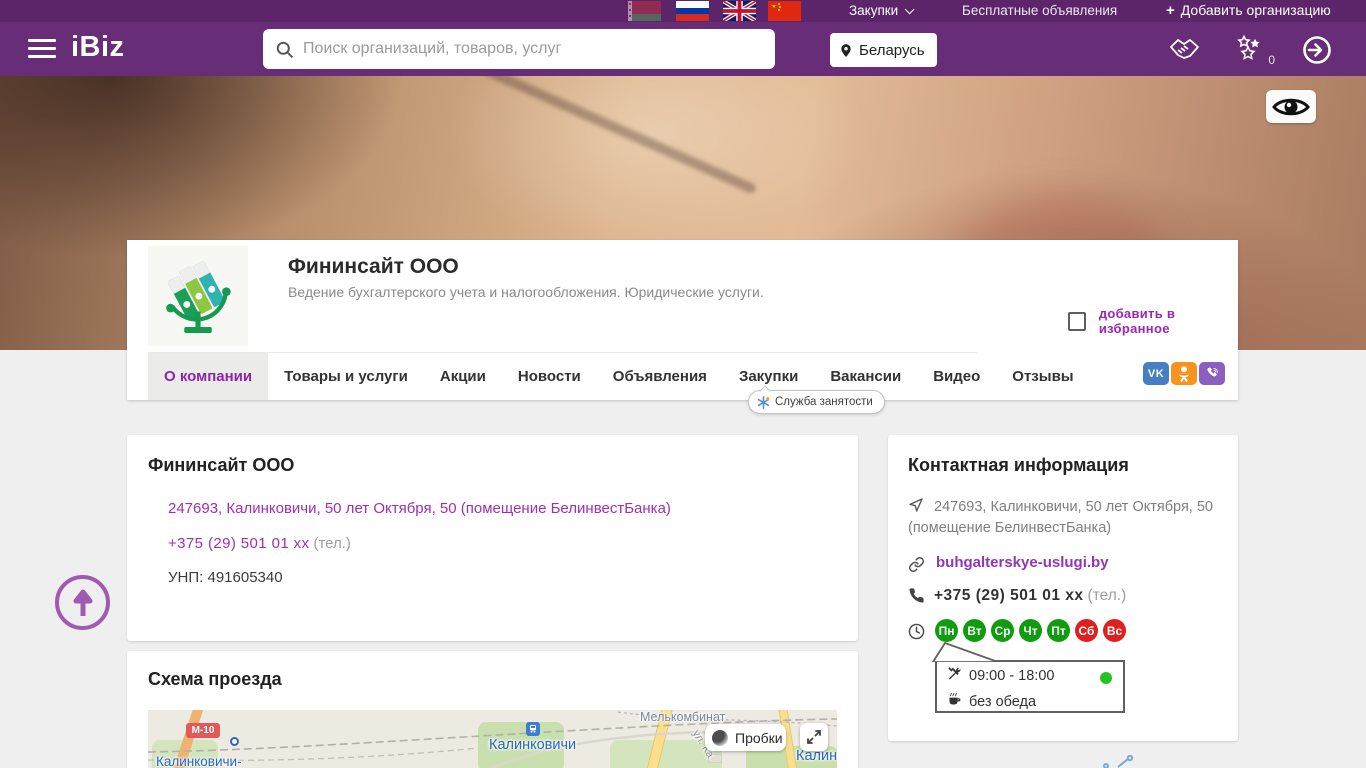 This screenshot has height=768, width=1366. What do you see at coordinates (1212, 373) in the screenshot?
I see `viber-icon` at bounding box center [1212, 373].